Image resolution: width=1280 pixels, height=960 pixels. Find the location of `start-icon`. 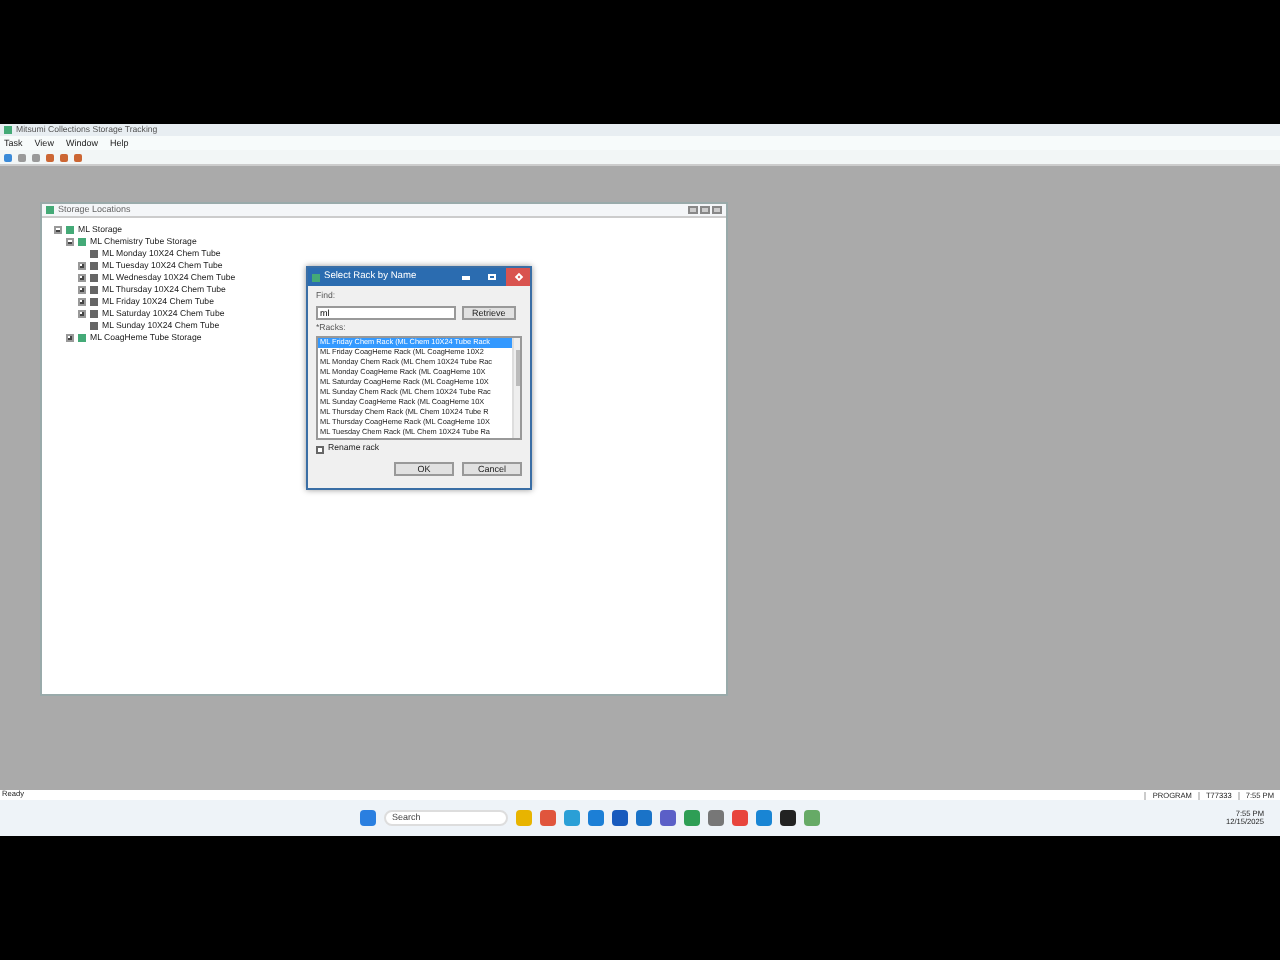

start-icon is located at coordinates (368, 818).